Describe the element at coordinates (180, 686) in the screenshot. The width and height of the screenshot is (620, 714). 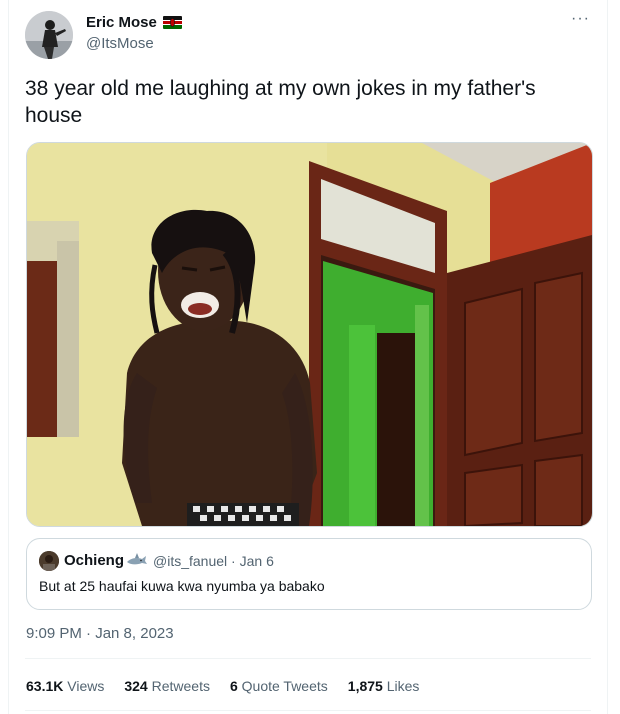
I see `retweets-label: Retweets` at that location.